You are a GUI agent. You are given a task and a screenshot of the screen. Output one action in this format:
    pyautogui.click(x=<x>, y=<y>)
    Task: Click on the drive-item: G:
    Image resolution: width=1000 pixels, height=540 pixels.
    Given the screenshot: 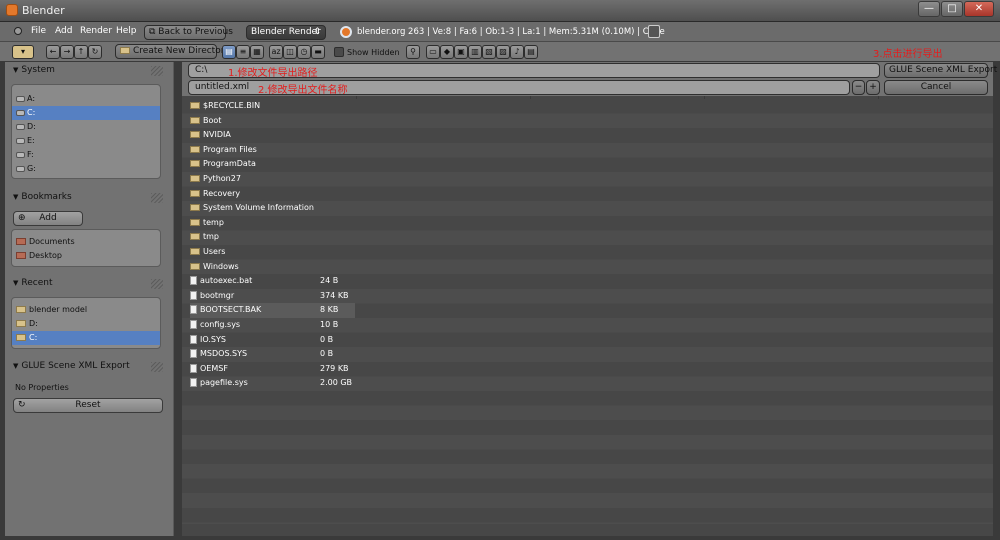 What is the action you would take?
    pyautogui.click(x=86, y=169)
    